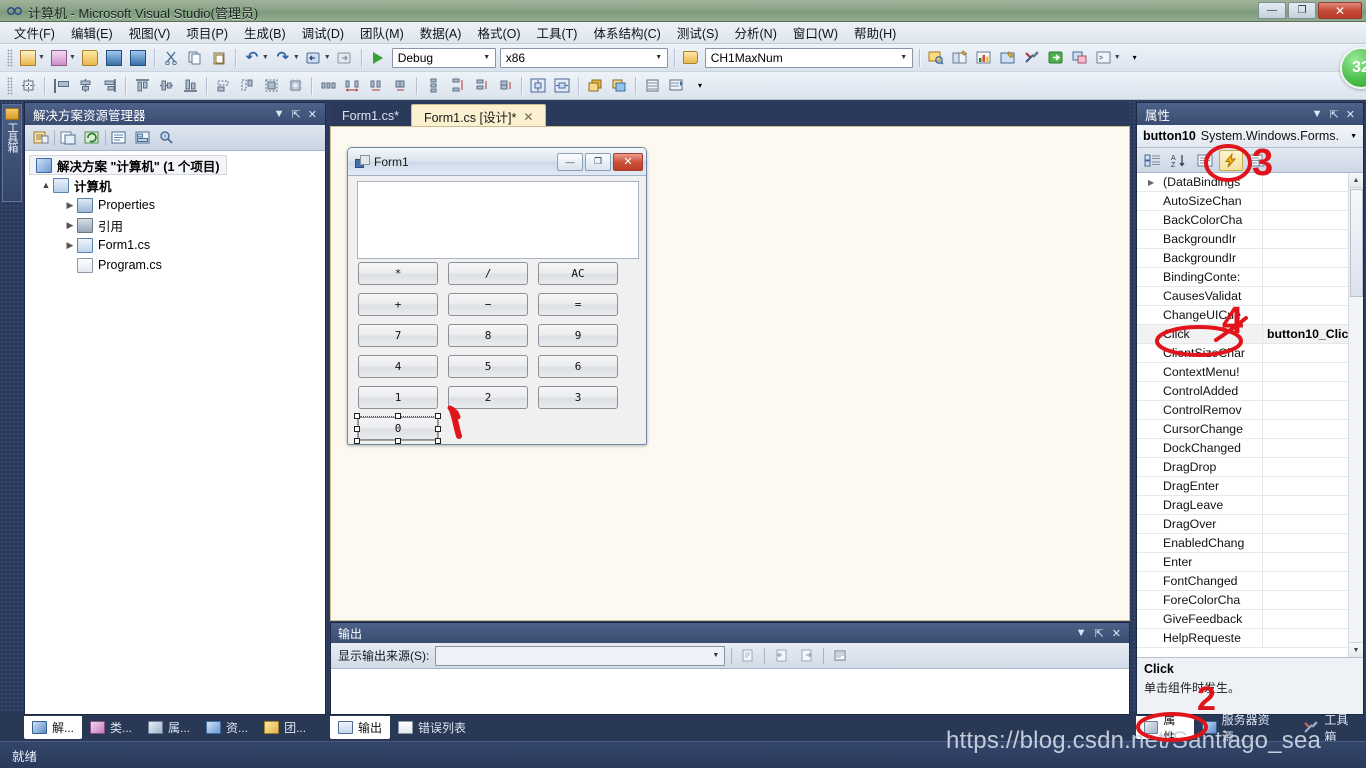  Describe the element at coordinates (488, 273) in the screenshot. I see `calc-button-divide: /` at that location.